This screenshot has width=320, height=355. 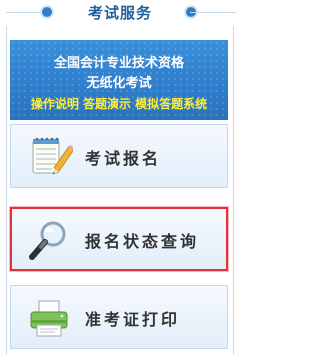 What do you see at coordinates (47, 240) in the screenshot?
I see `magnifier-icon` at bounding box center [47, 240].